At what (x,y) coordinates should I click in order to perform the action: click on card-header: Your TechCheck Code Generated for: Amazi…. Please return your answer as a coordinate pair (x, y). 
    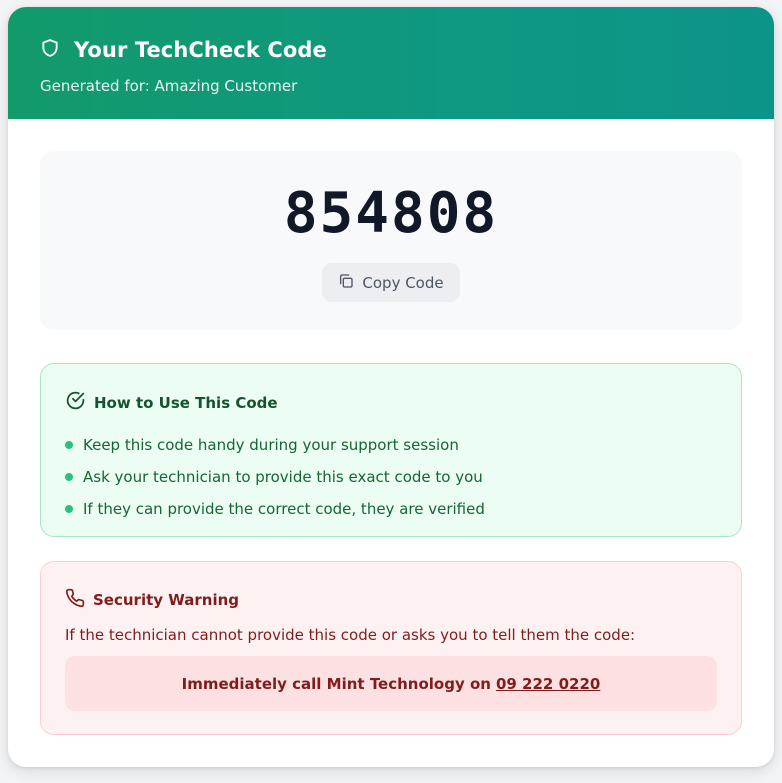
    Looking at the image, I should click on (391, 63).